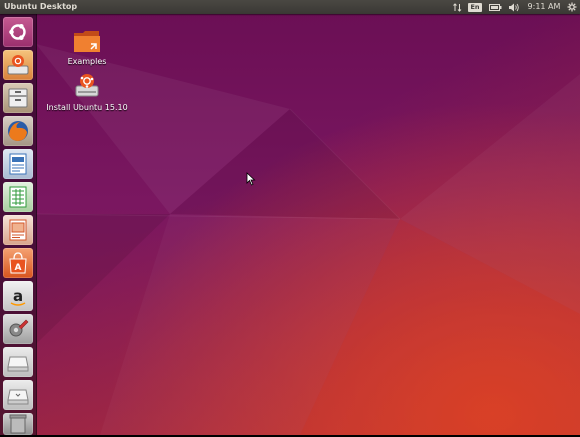 This screenshot has width=580, height=437. I want to click on launcher-libreoffice-calc, so click(18, 197).